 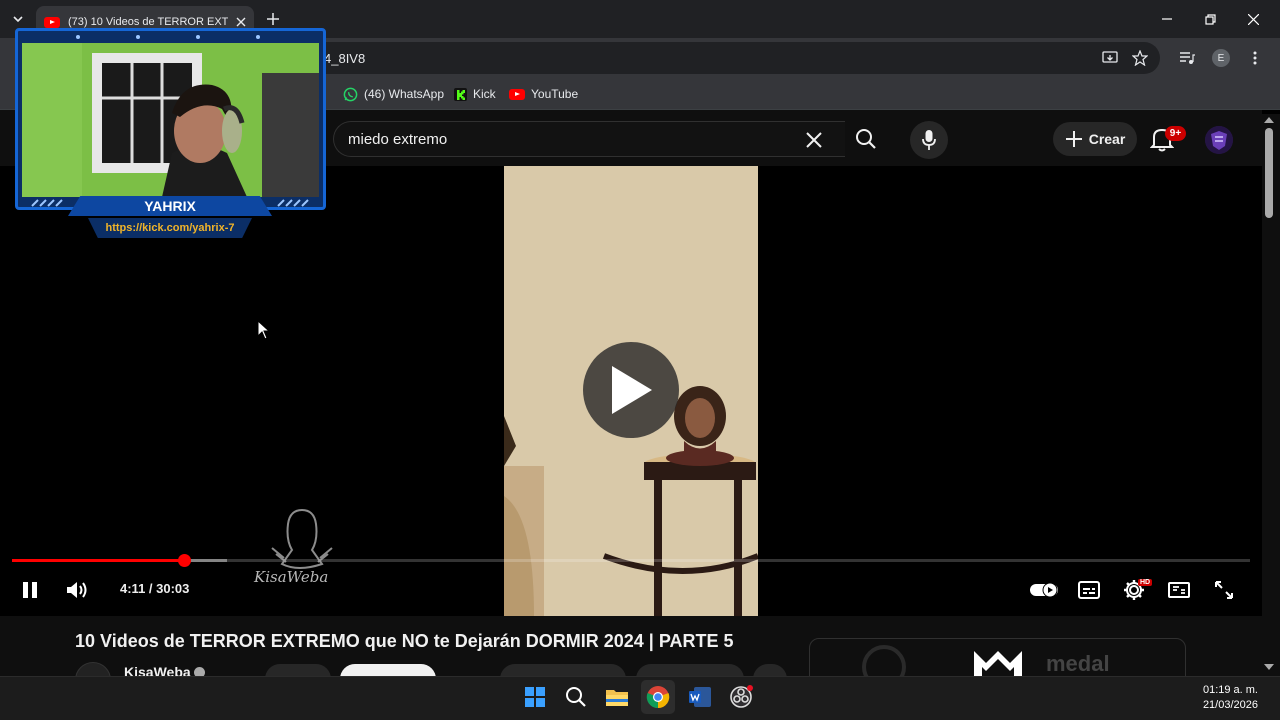 I want to click on chrome-icon, so click(x=658, y=697).